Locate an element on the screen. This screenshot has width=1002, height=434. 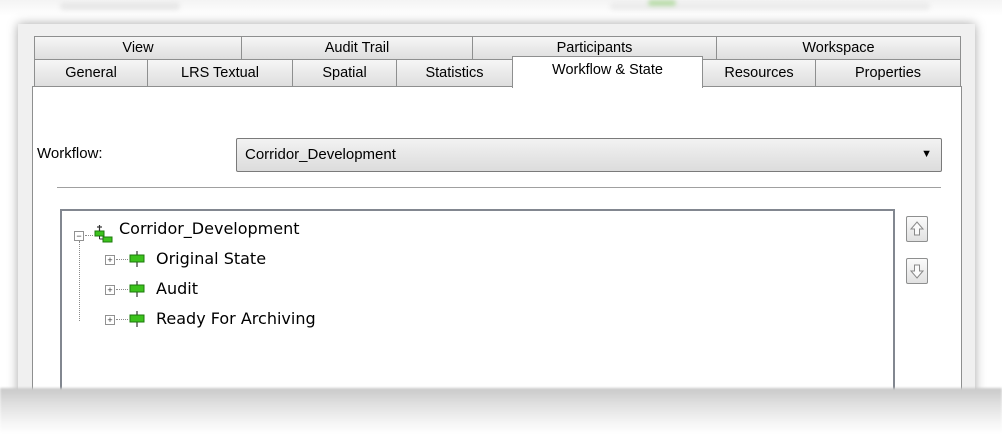
chevron-down-icon: ▼ is located at coordinates (926, 154).